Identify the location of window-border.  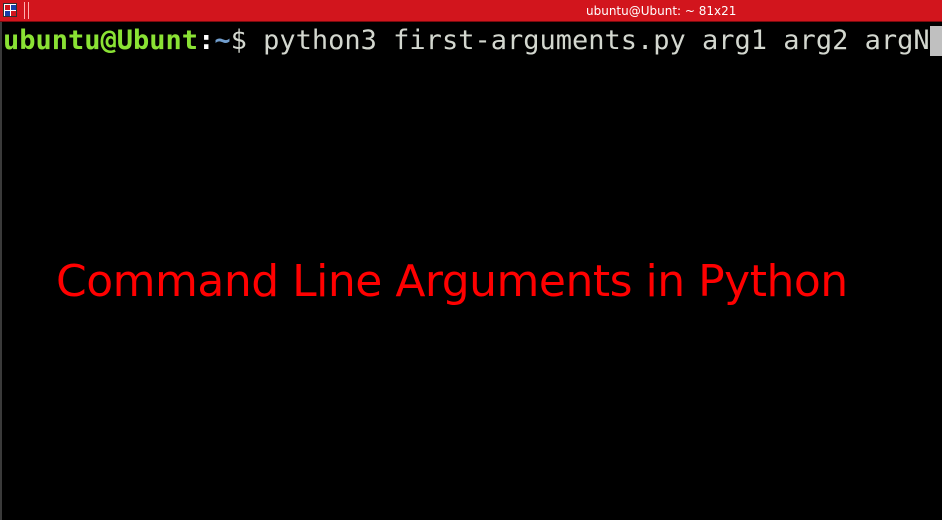
(1, 271).